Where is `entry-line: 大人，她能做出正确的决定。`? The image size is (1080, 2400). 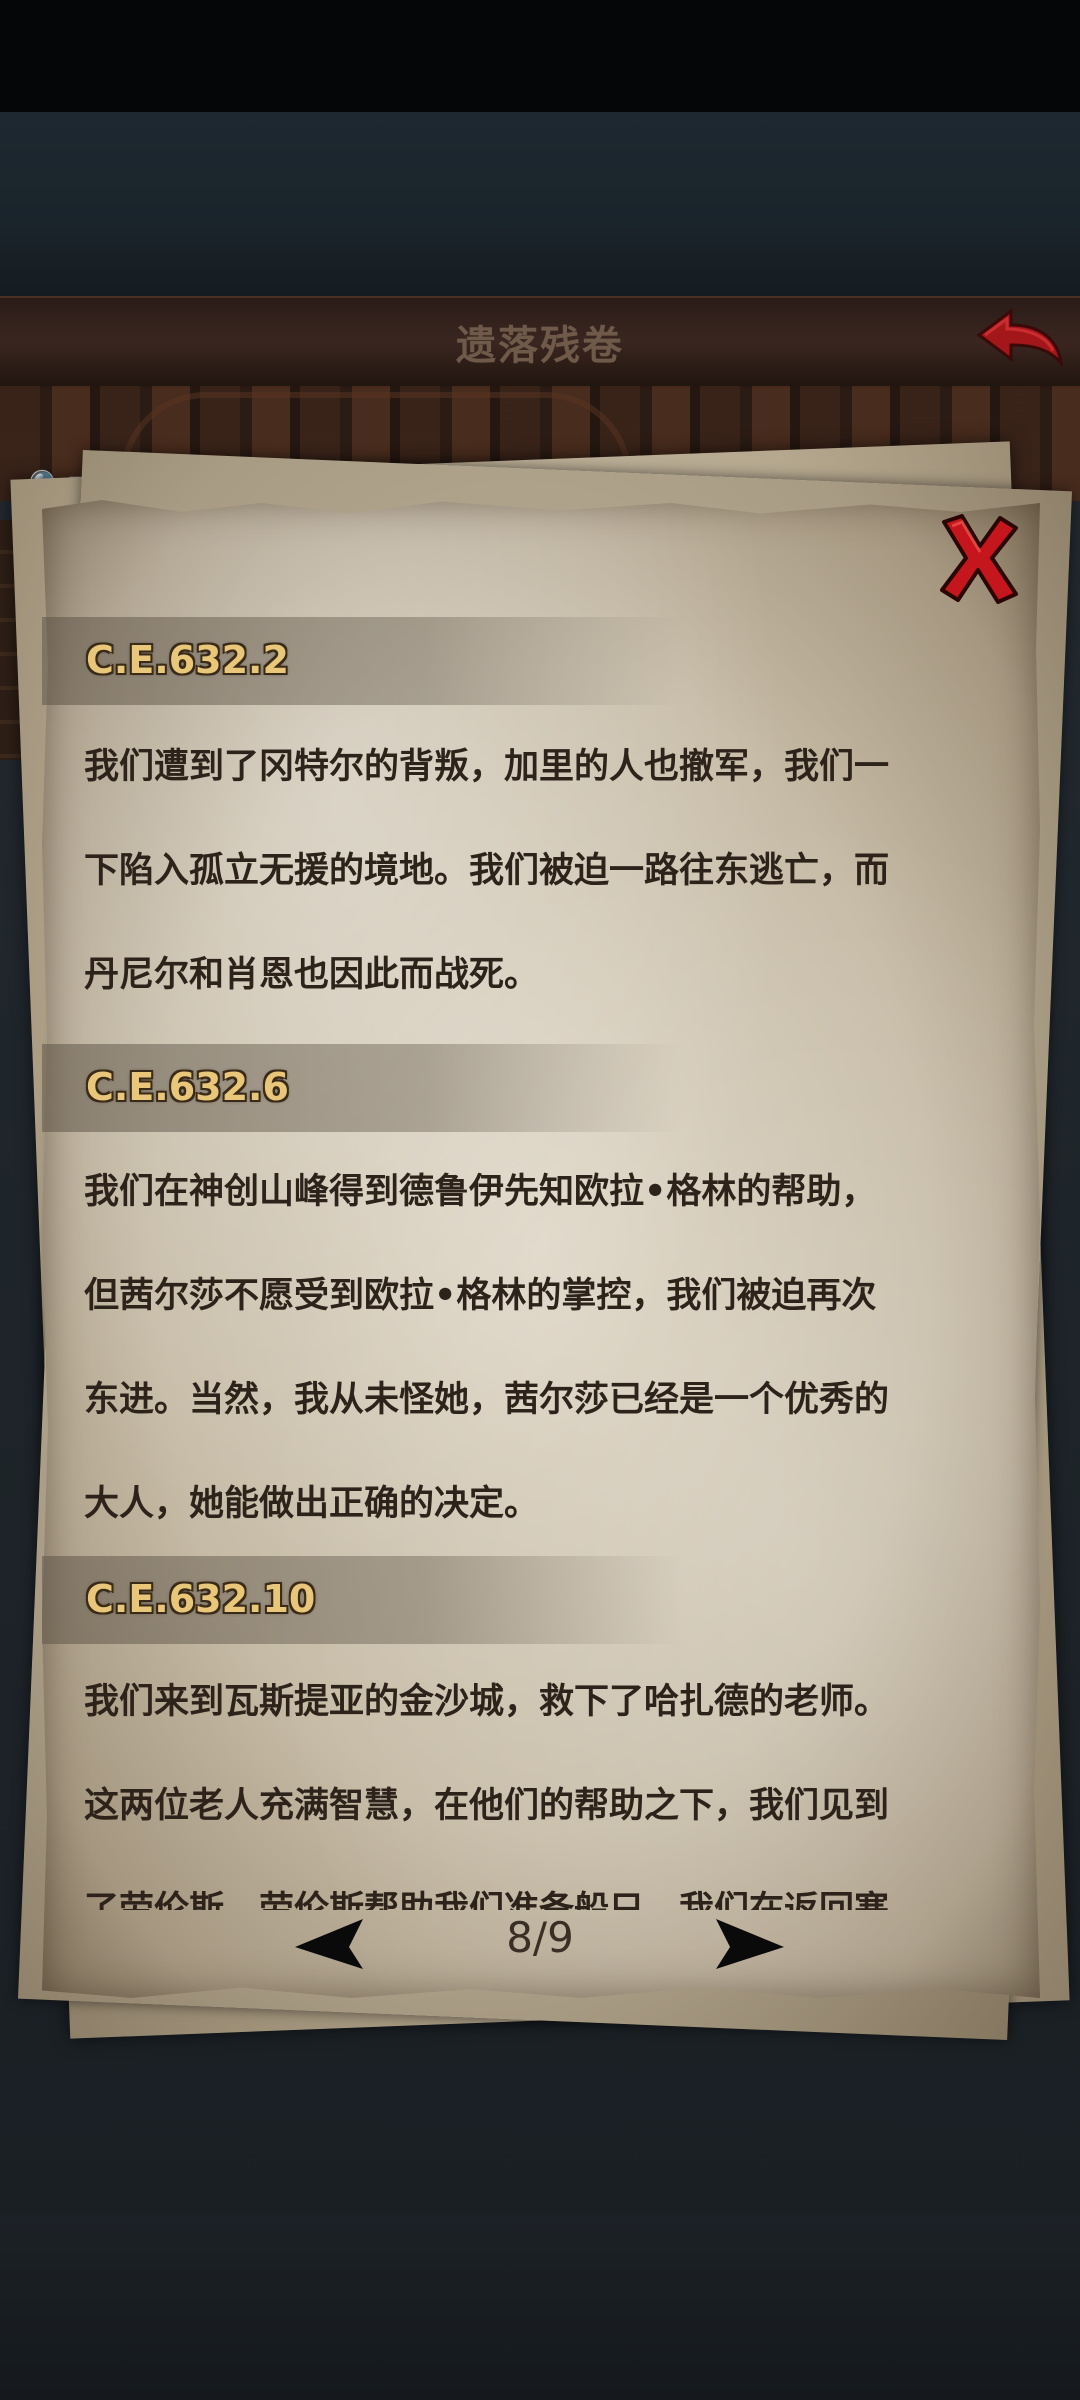
entry-line: 大人，她能做出正确的决定。 is located at coordinates (312, 1504).